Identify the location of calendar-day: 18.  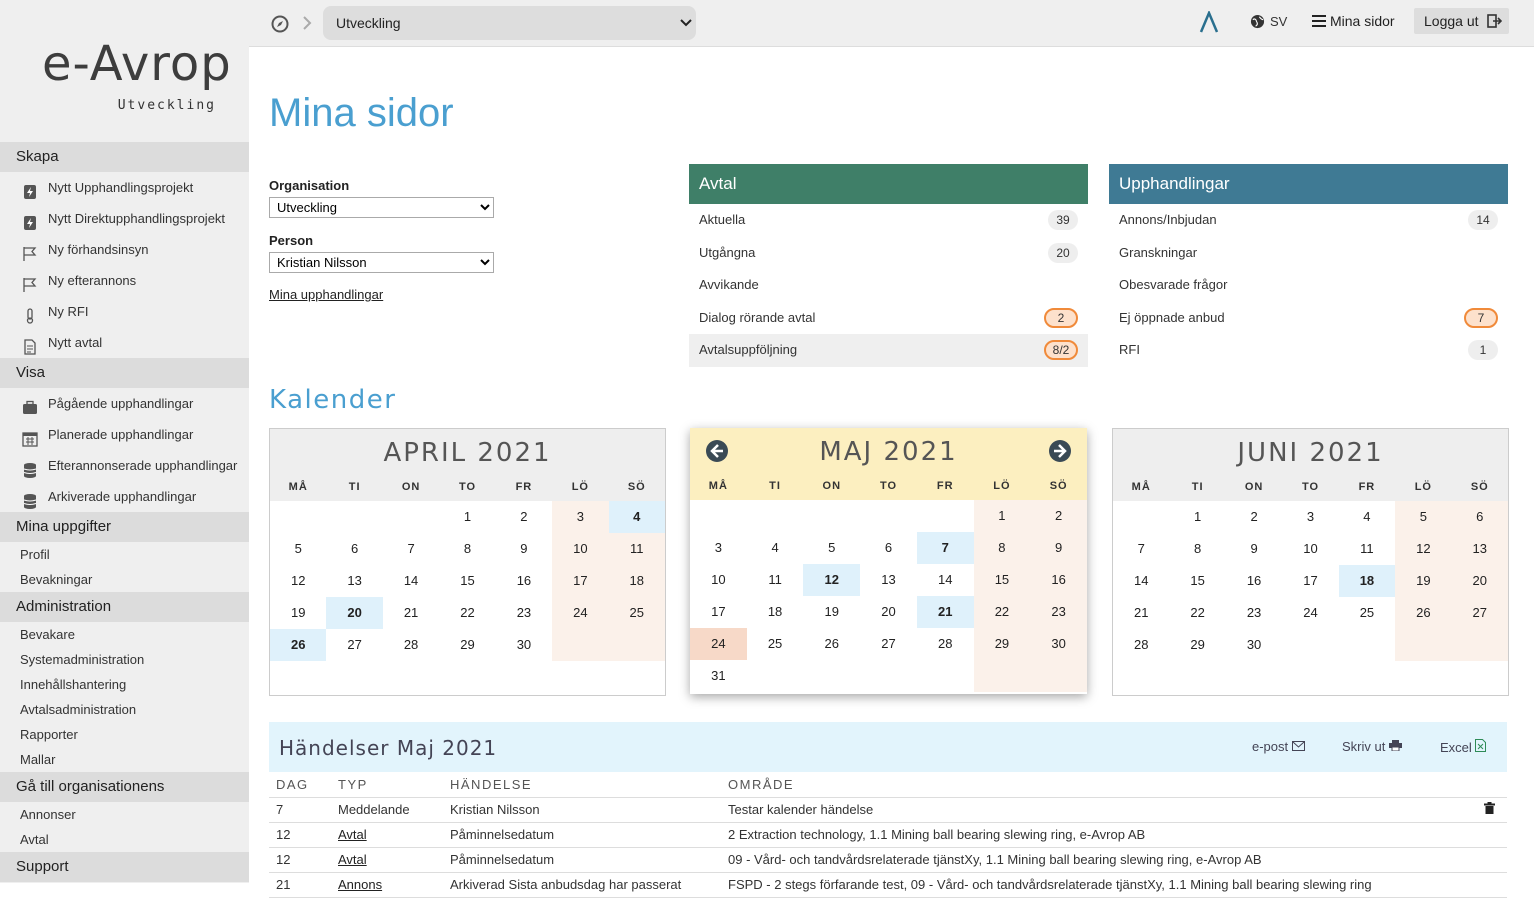
(775, 612).